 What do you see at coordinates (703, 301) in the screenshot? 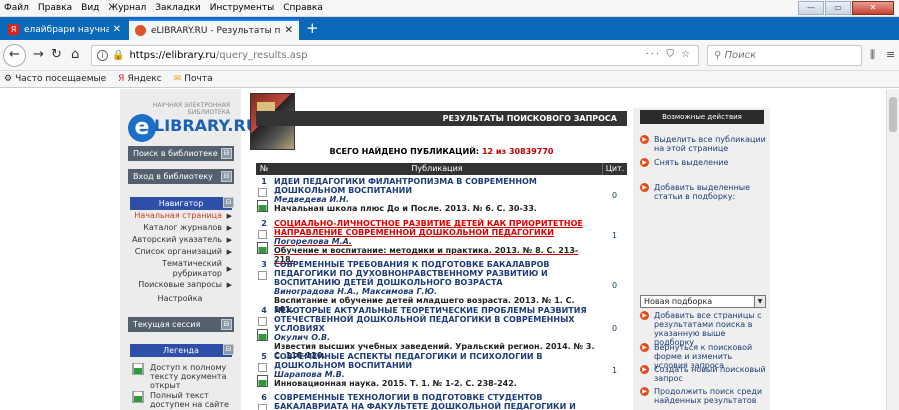
I see `collection-select: Новая подборка ▼` at bounding box center [703, 301].